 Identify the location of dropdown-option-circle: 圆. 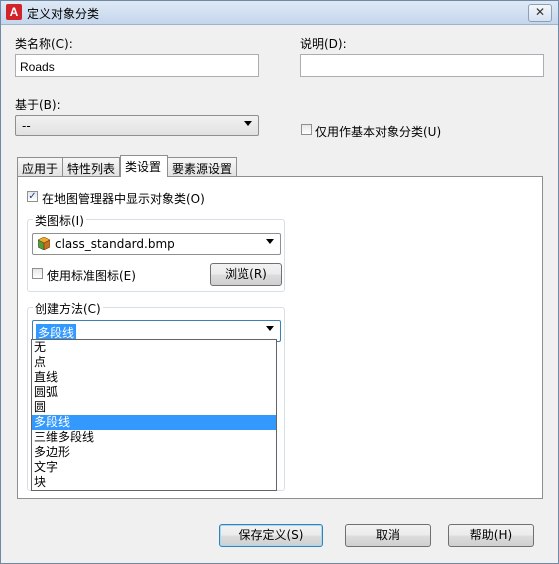
(154, 407).